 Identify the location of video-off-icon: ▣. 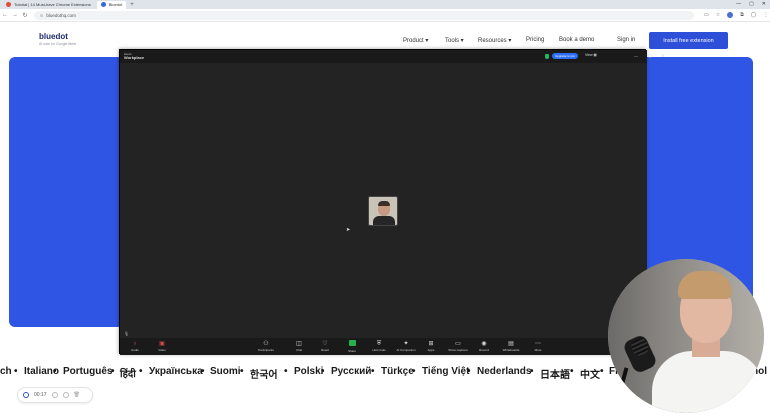
(162, 344).